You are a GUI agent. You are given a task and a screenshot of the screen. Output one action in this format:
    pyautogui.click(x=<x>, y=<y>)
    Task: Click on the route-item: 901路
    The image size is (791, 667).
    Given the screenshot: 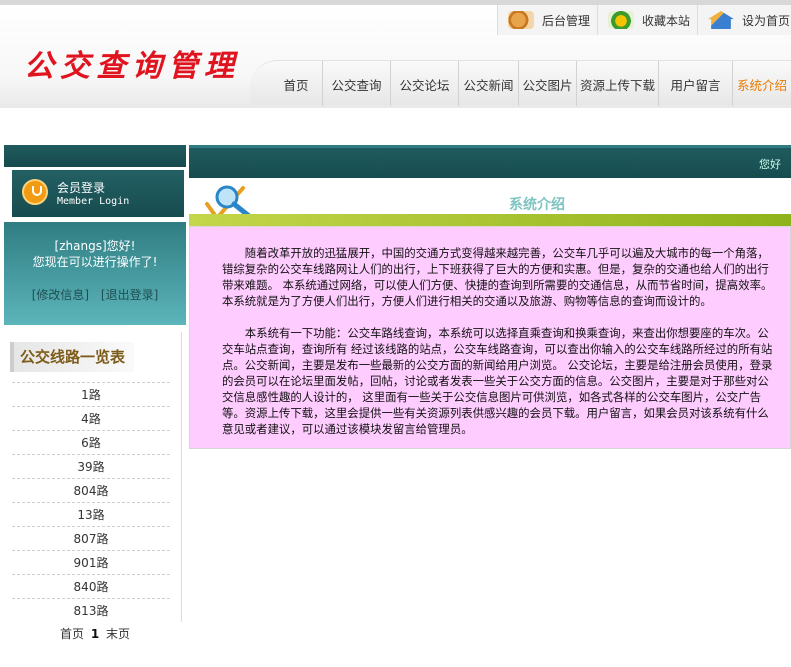 What is the action you would take?
    pyautogui.click(x=91, y=562)
    